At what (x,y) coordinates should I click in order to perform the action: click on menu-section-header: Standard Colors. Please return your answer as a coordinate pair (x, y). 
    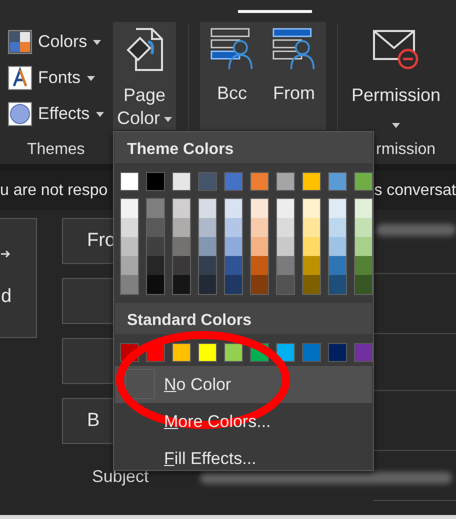
    Looking at the image, I should click on (243, 318).